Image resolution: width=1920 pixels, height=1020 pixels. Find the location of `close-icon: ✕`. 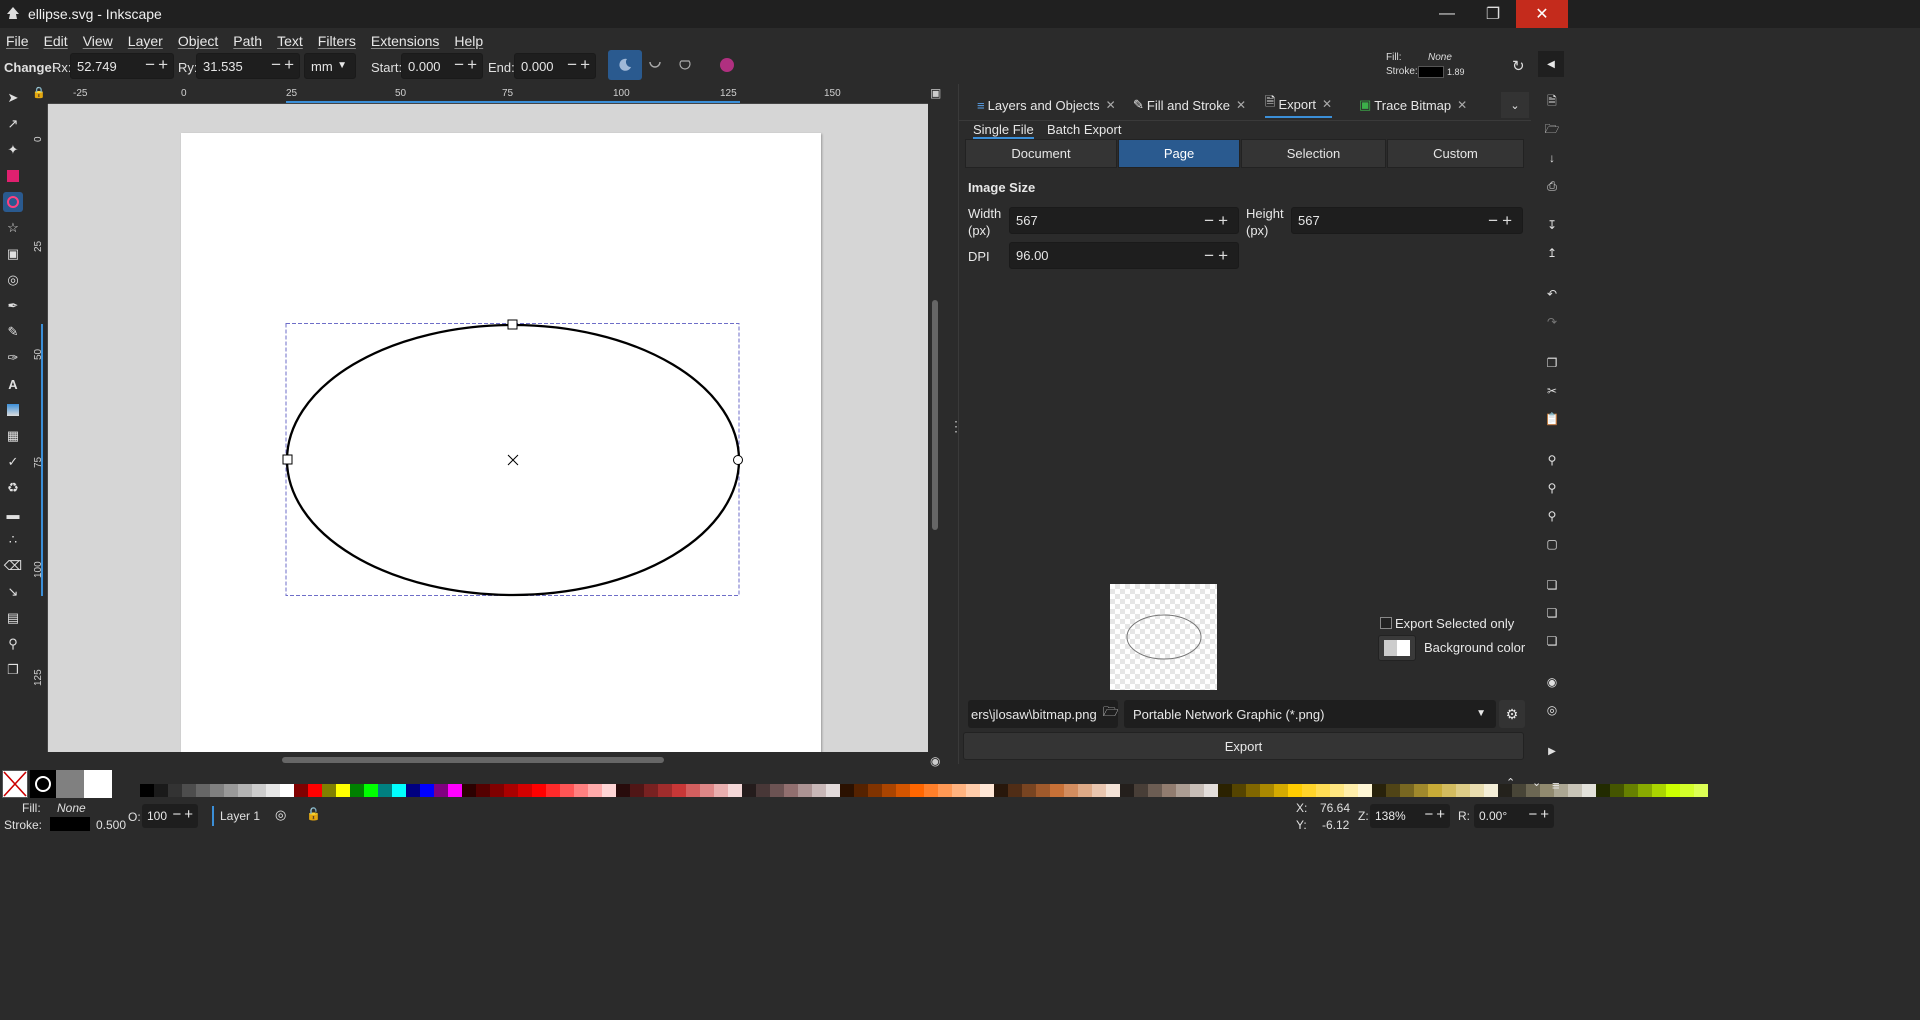

close-icon: ✕ is located at coordinates (1241, 105).